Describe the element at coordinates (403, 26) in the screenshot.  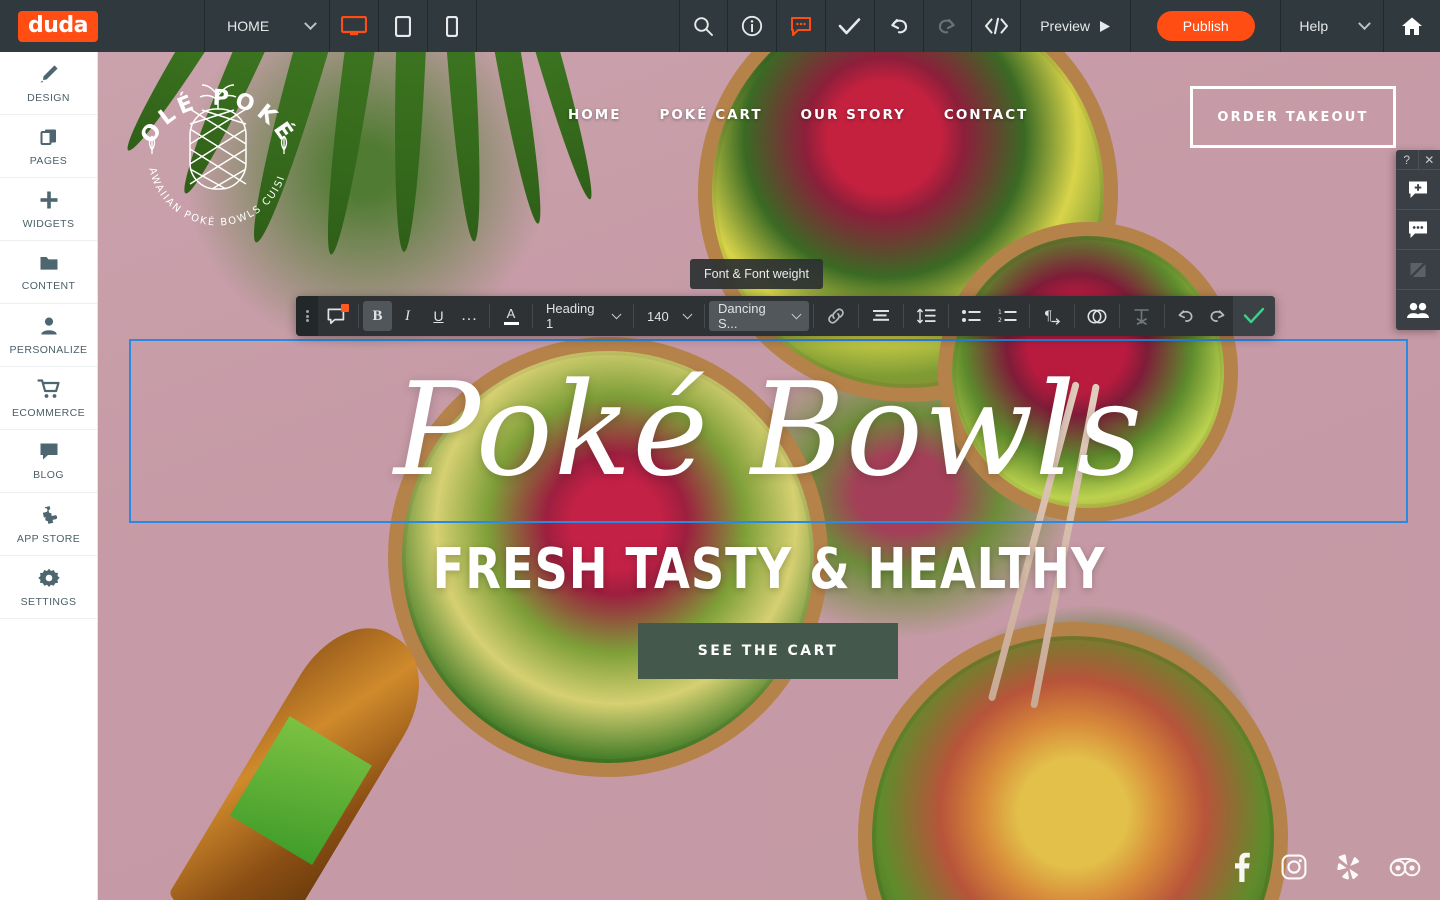
I see `device-tablet-button` at that location.